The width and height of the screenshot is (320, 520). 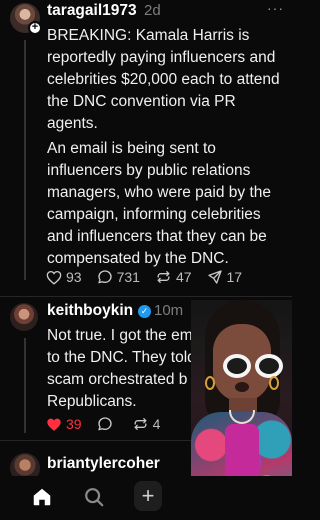 What do you see at coordinates (237, 366) in the screenshot?
I see `sunglasses-left-lens` at bounding box center [237, 366].